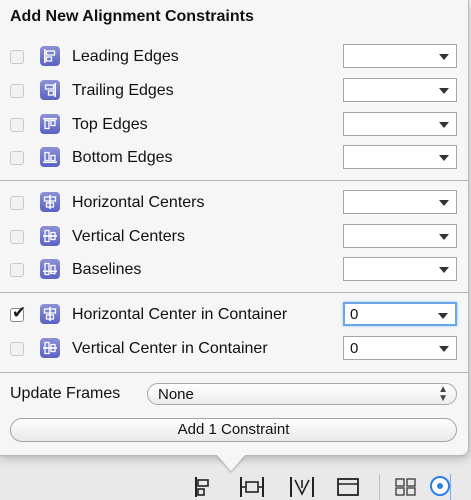 The width and height of the screenshot is (471, 500). Describe the element at coordinates (17, 91) in the screenshot. I see `trailing-edges-checkbox` at that location.